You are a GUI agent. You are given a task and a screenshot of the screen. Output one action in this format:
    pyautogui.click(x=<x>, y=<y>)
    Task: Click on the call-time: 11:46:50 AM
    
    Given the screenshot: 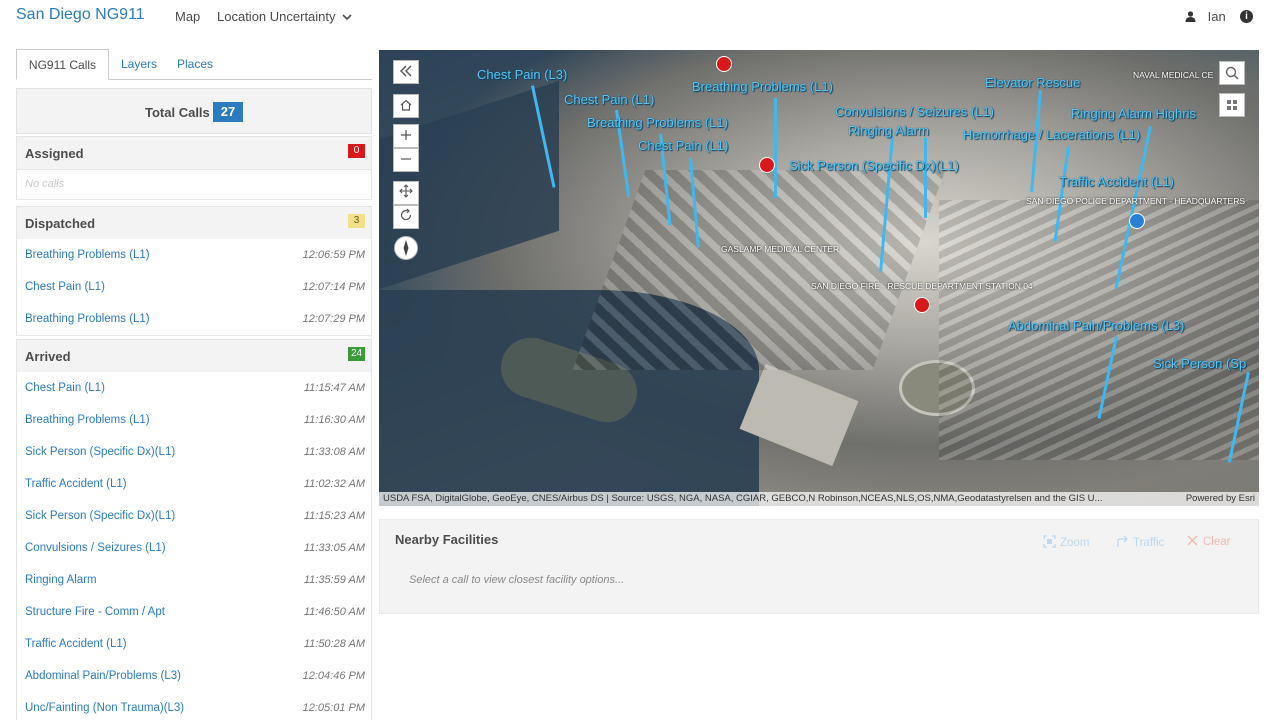 What is the action you would take?
    pyautogui.click(x=334, y=612)
    